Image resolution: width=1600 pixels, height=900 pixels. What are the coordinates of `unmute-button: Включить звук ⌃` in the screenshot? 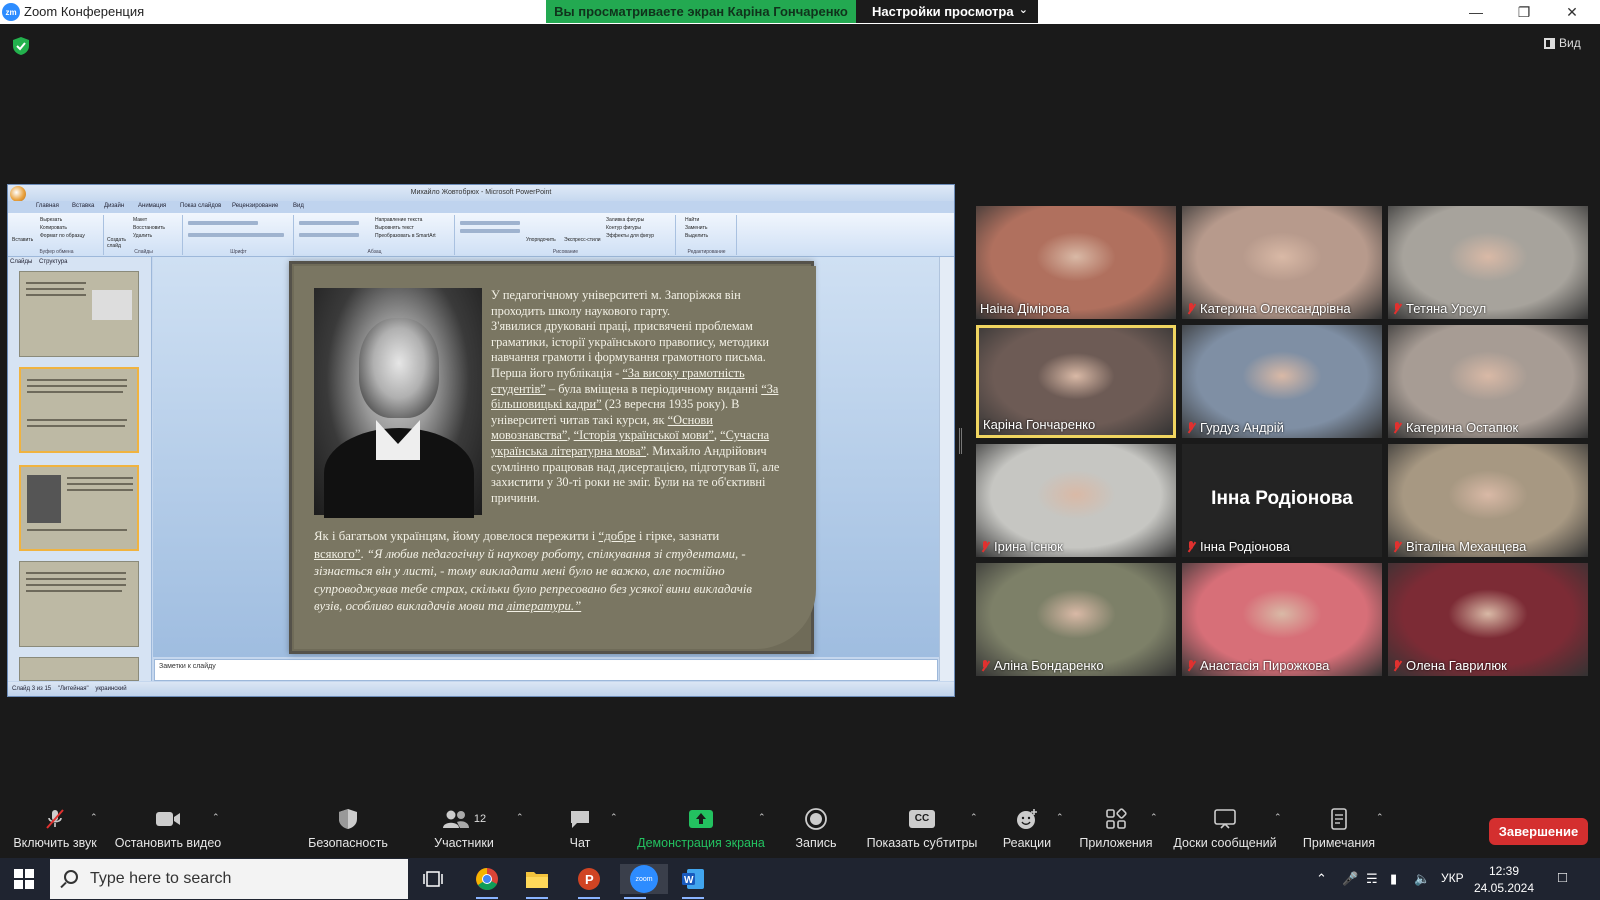 It's located at (55, 829).